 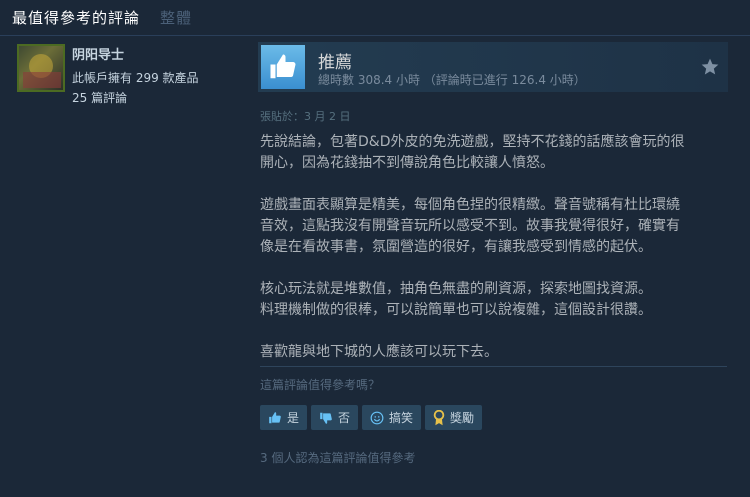 I want to click on vote-buttons: 是 否 搞笑 獎勵, so click(x=371, y=417).